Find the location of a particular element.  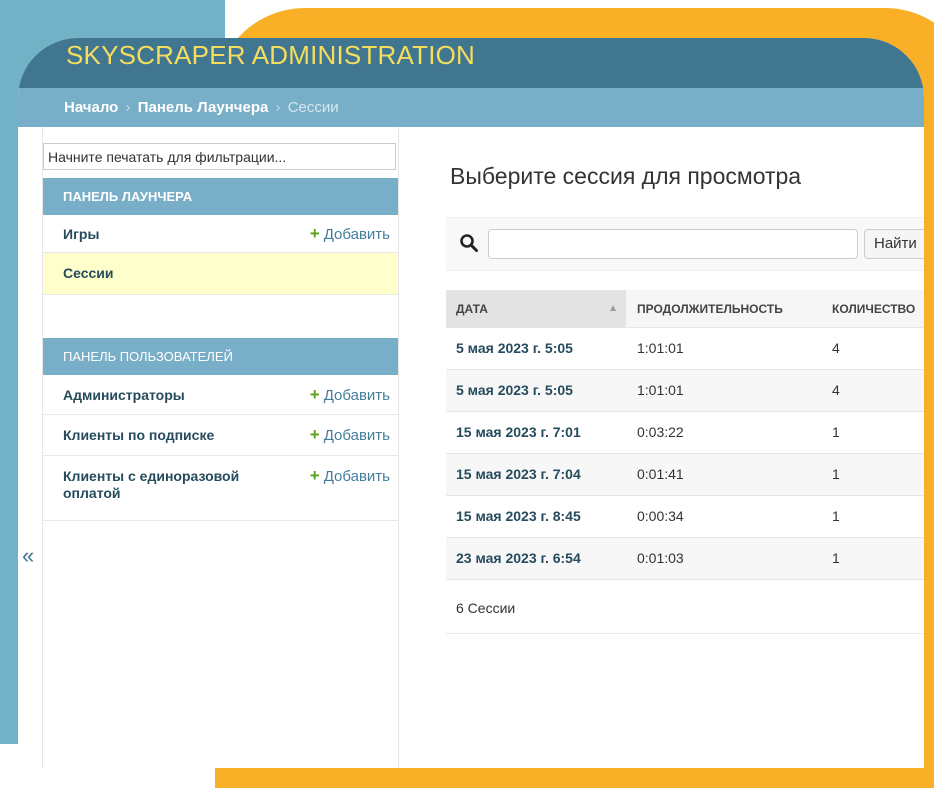

table-row: 23 мая 2023 г. 6:54 0:01:03 1 is located at coordinates (685, 559).